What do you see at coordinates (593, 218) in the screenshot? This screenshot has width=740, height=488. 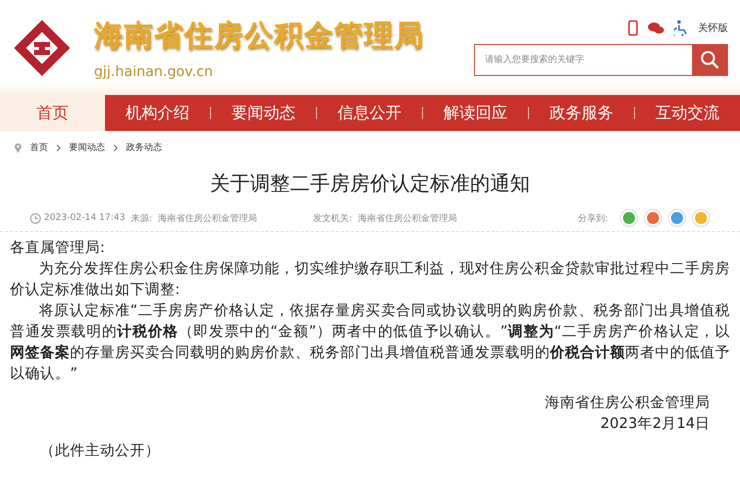 I see `share-label: 分享到:` at bounding box center [593, 218].